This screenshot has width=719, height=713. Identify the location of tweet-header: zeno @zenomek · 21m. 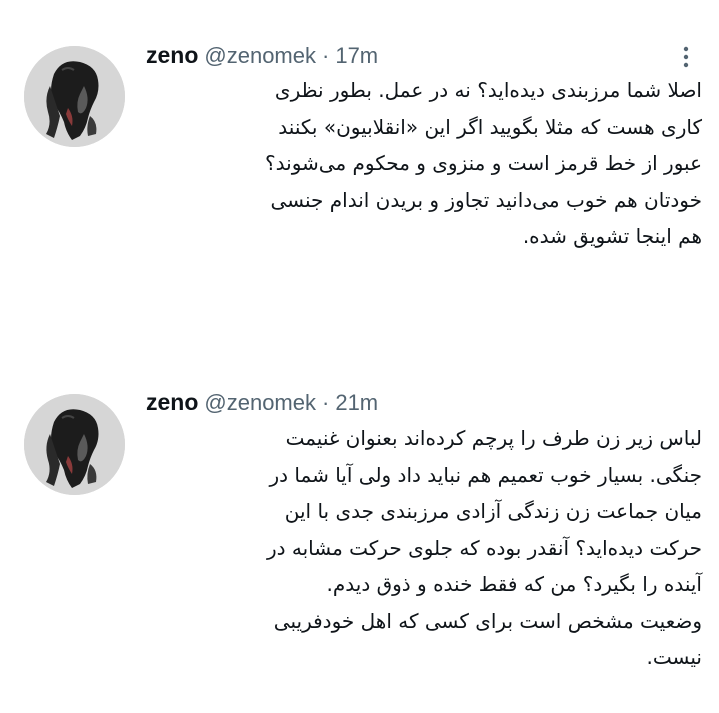
(262, 404).